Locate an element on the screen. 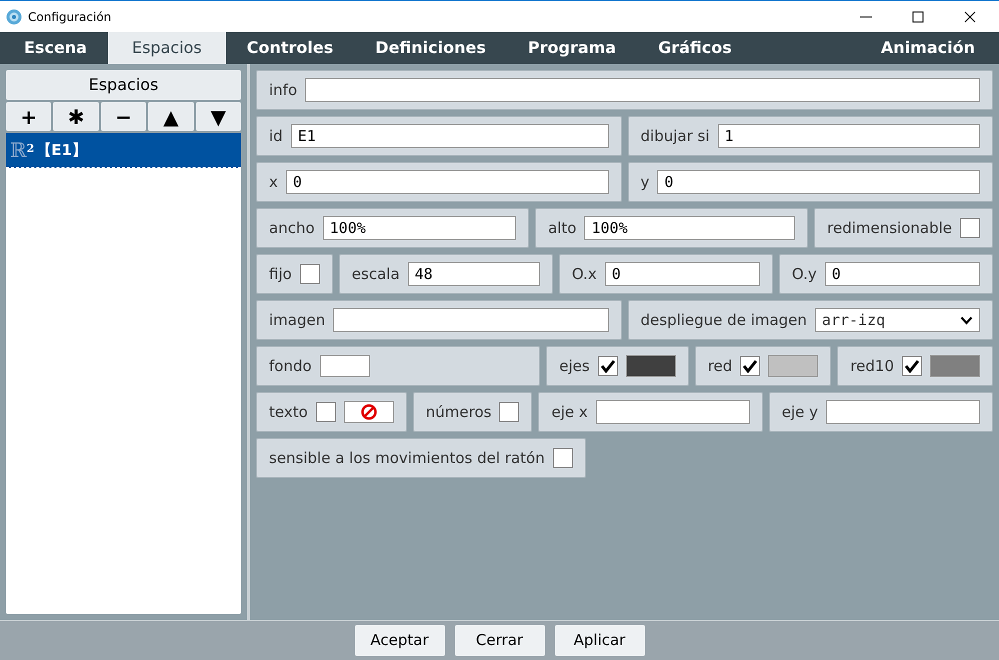 This screenshot has width=999, height=660. field-label: fijo is located at coordinates (280, 274).